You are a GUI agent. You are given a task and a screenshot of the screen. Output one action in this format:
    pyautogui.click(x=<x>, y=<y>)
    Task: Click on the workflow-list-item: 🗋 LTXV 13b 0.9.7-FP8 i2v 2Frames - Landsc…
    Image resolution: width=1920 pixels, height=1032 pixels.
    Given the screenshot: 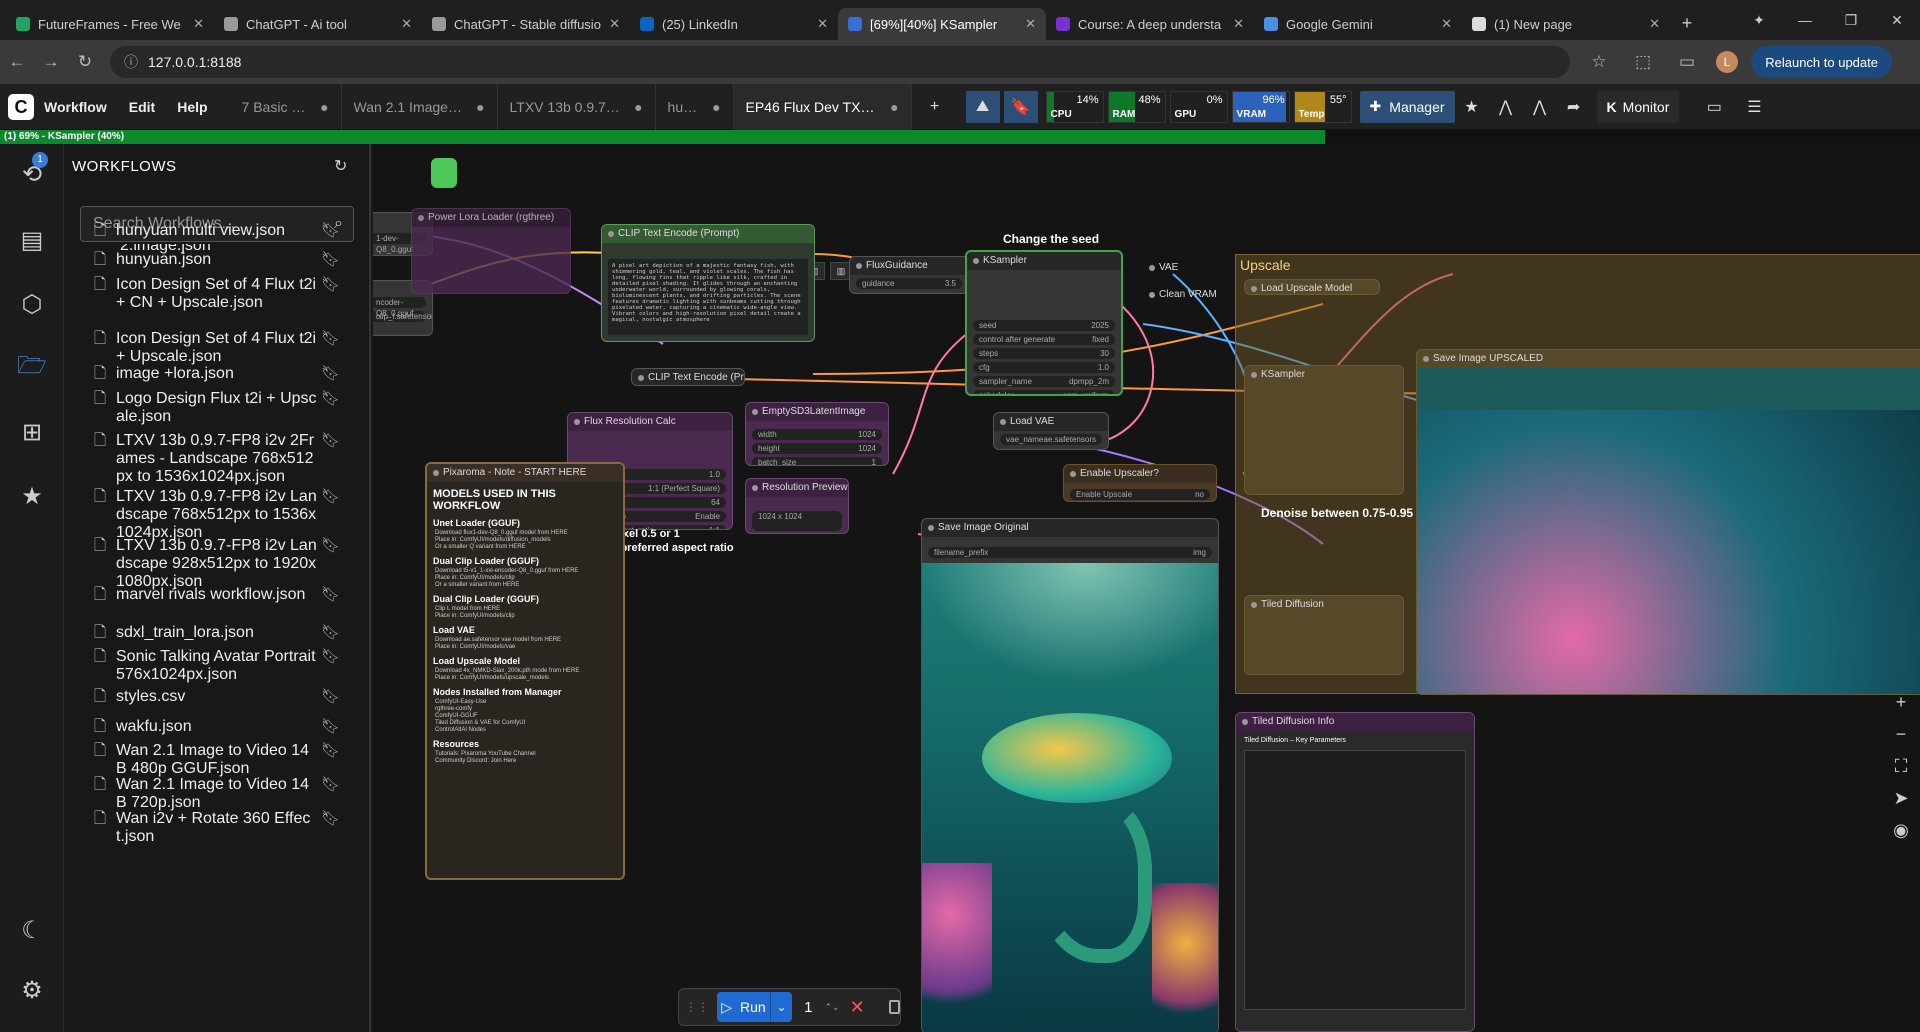 What is the action you would take?
    pyautogui.click(x=229, y=459)
    